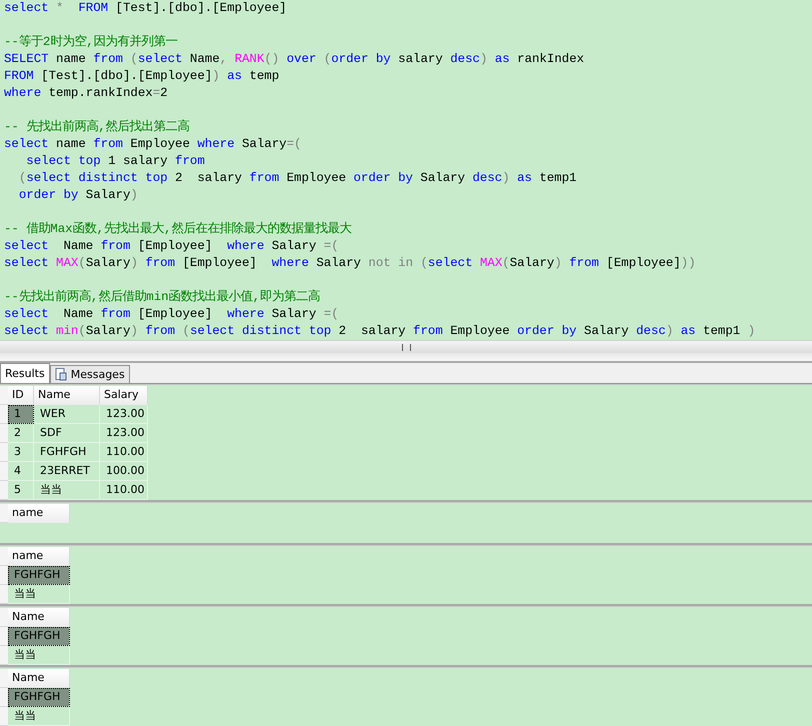  Describe the element at coordinates (21, 490) in the screenshot. I see `table-cell: 5` at that location.